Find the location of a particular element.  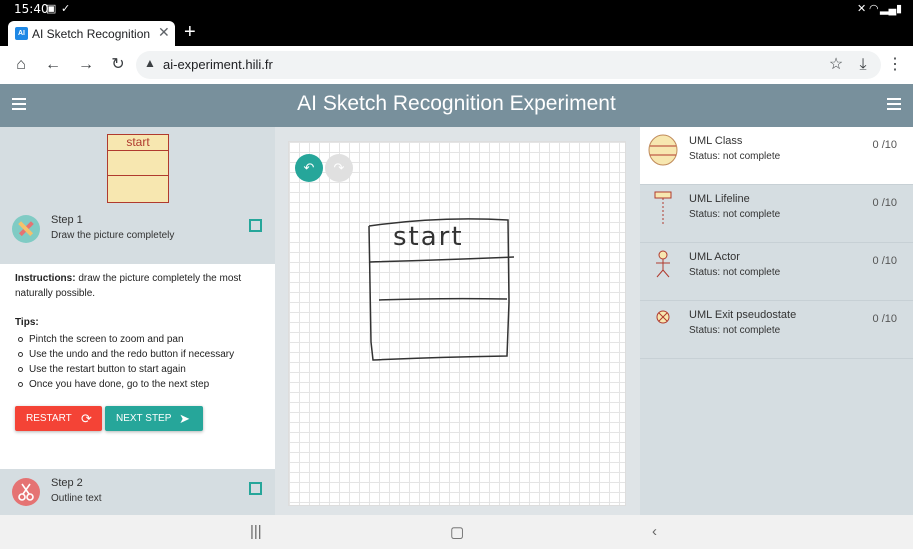

favicon-icon: AI is located at coordinates (21, 33).